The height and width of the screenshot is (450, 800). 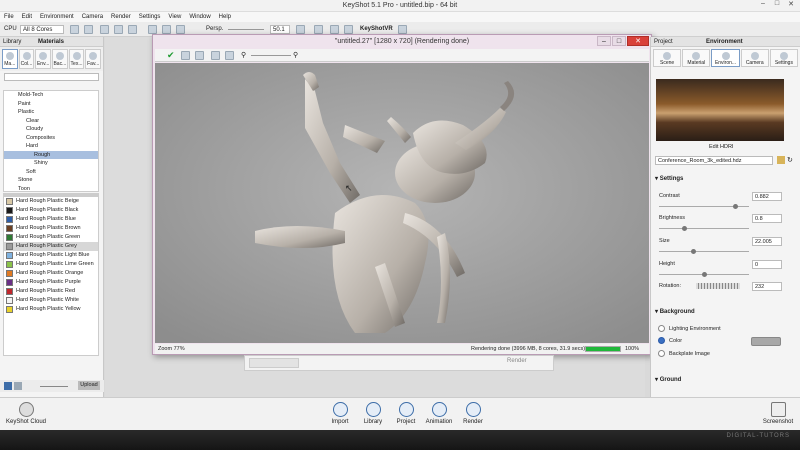 I want to click on material-list-item: Hard Rough Plastic Beige, so click(x=51, y=201).